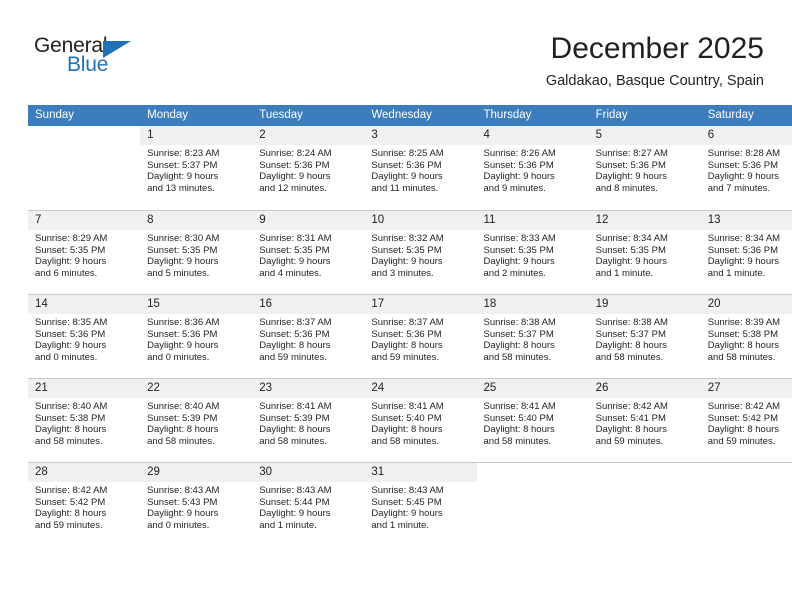 The height and width of the screenshot is (612, 792). What do you see at coordinates (308, 304) in the screenshot?
I see `day-number: 16` at bounding box center [308, 304].